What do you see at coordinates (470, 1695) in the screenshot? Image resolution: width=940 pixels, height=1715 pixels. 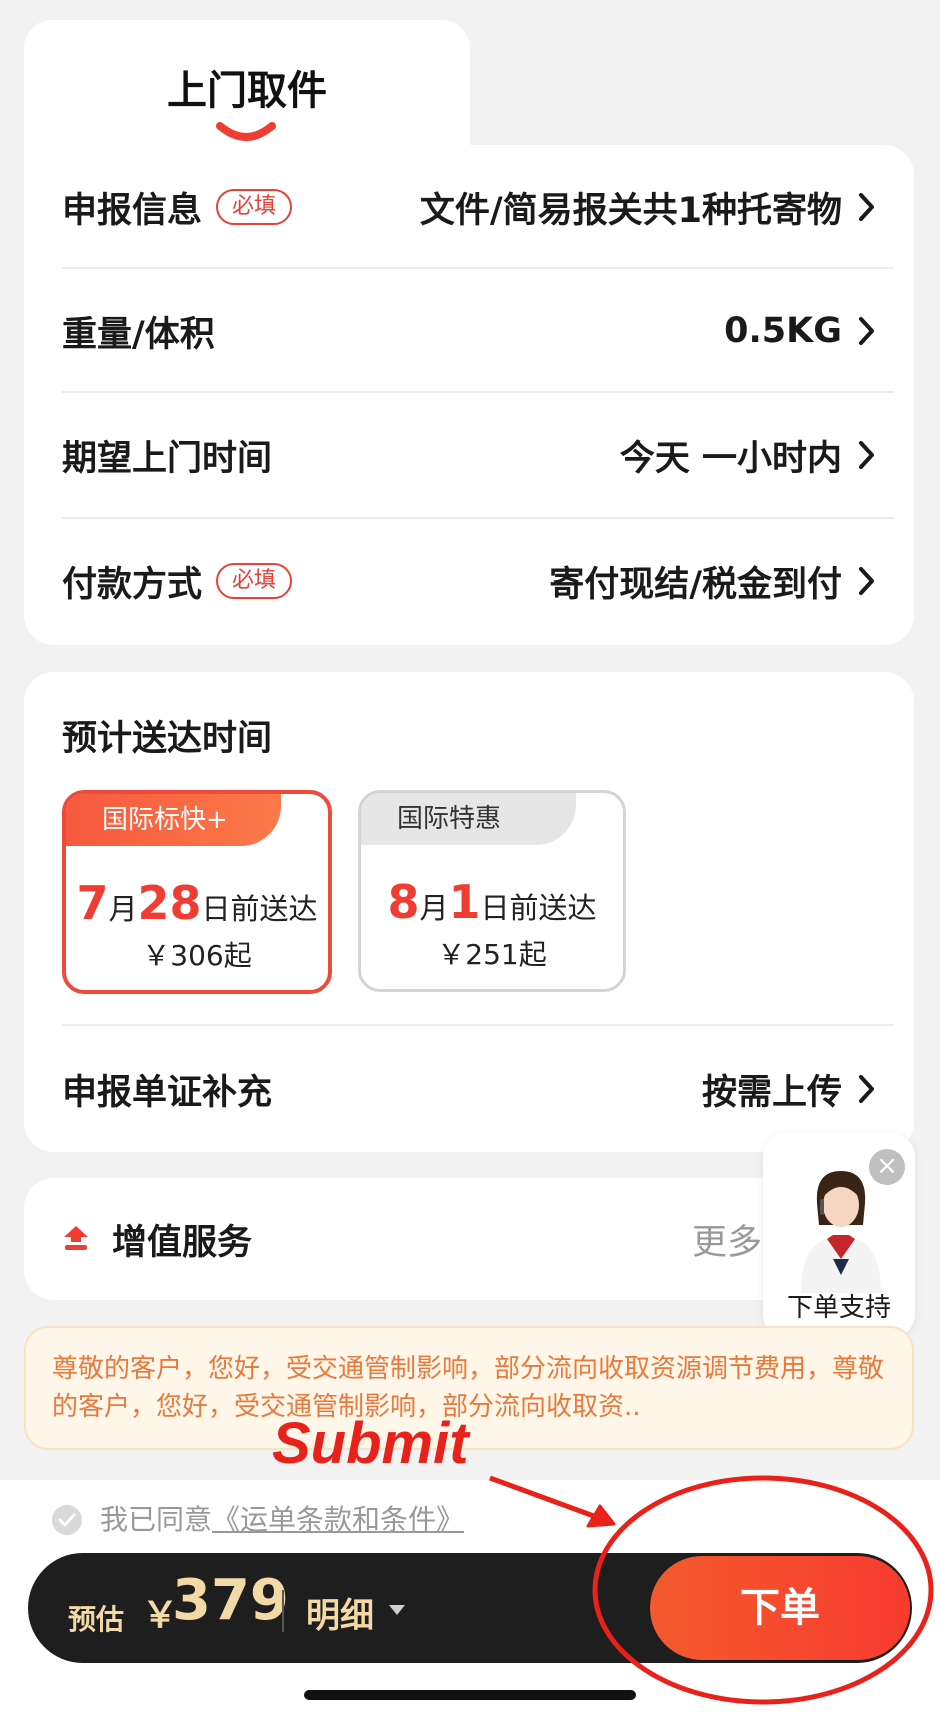 I see `home-indicator` at bounding box center [470, 1695].